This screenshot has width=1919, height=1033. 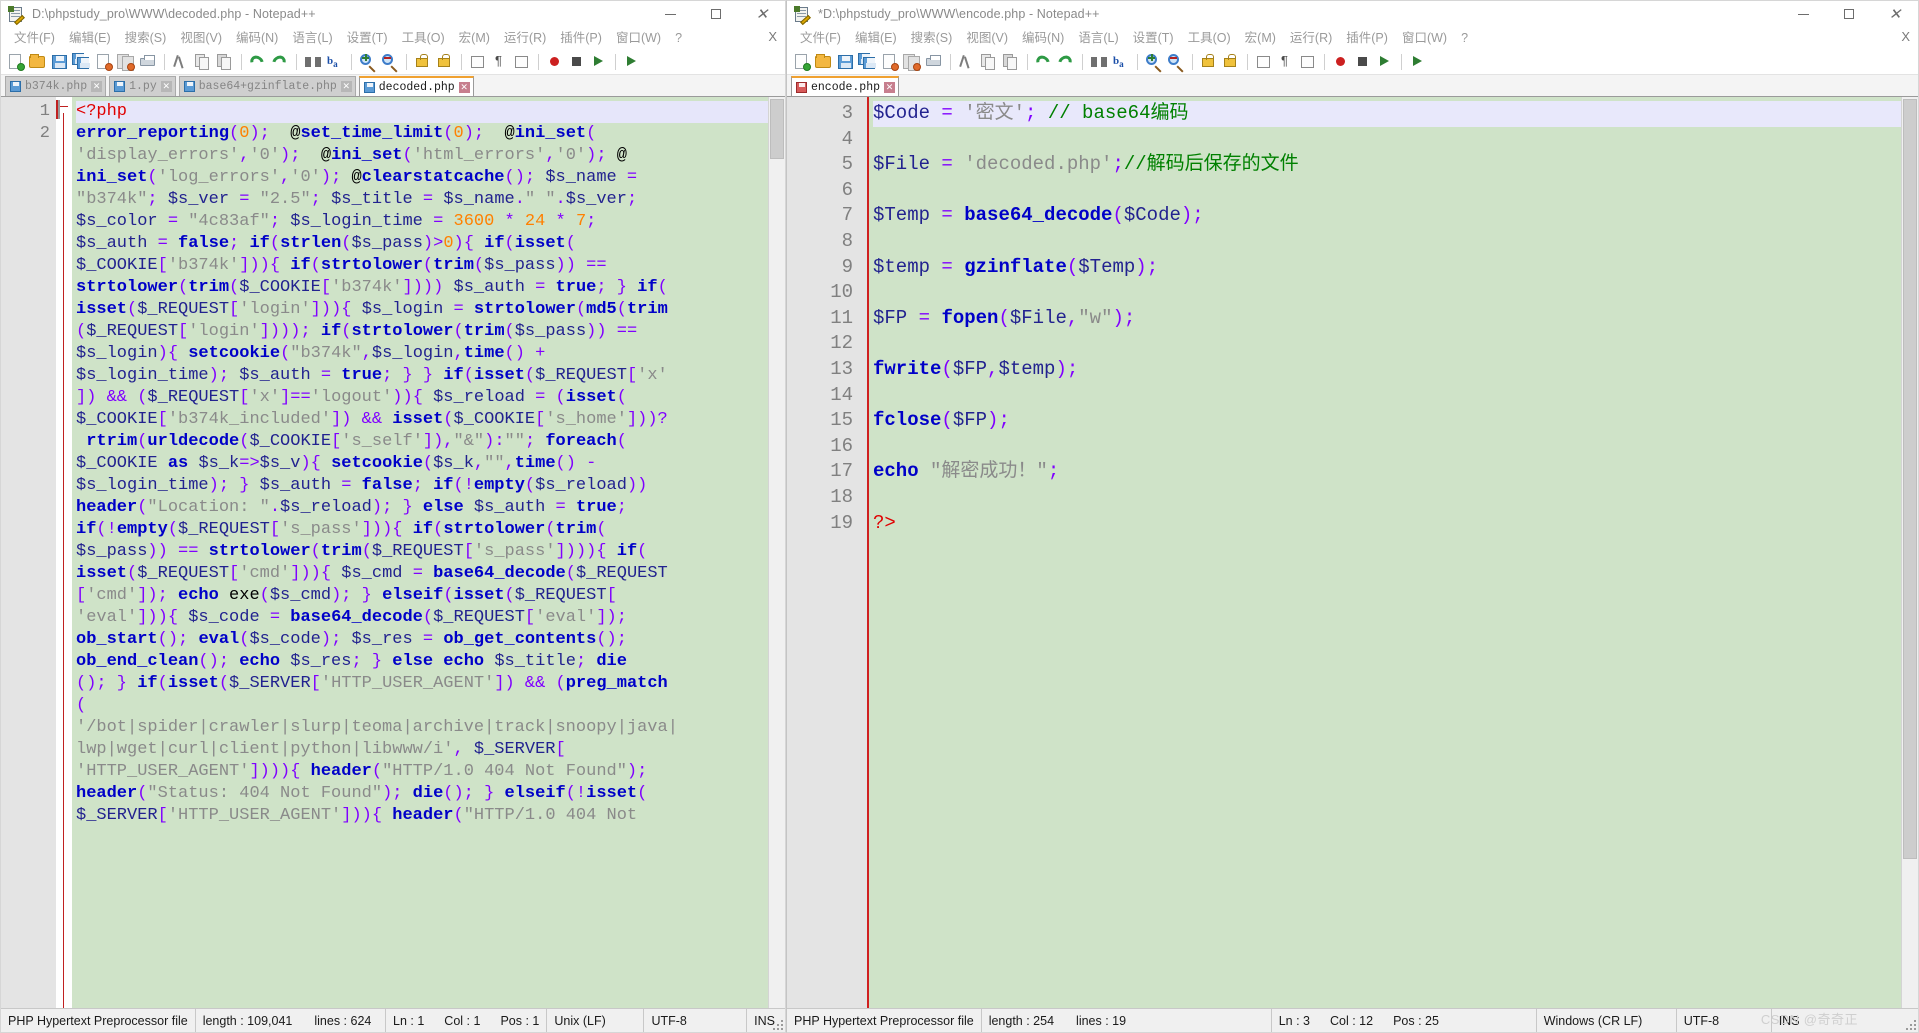 I want to click on maximize-button-right, so click(x=1849, y=14).